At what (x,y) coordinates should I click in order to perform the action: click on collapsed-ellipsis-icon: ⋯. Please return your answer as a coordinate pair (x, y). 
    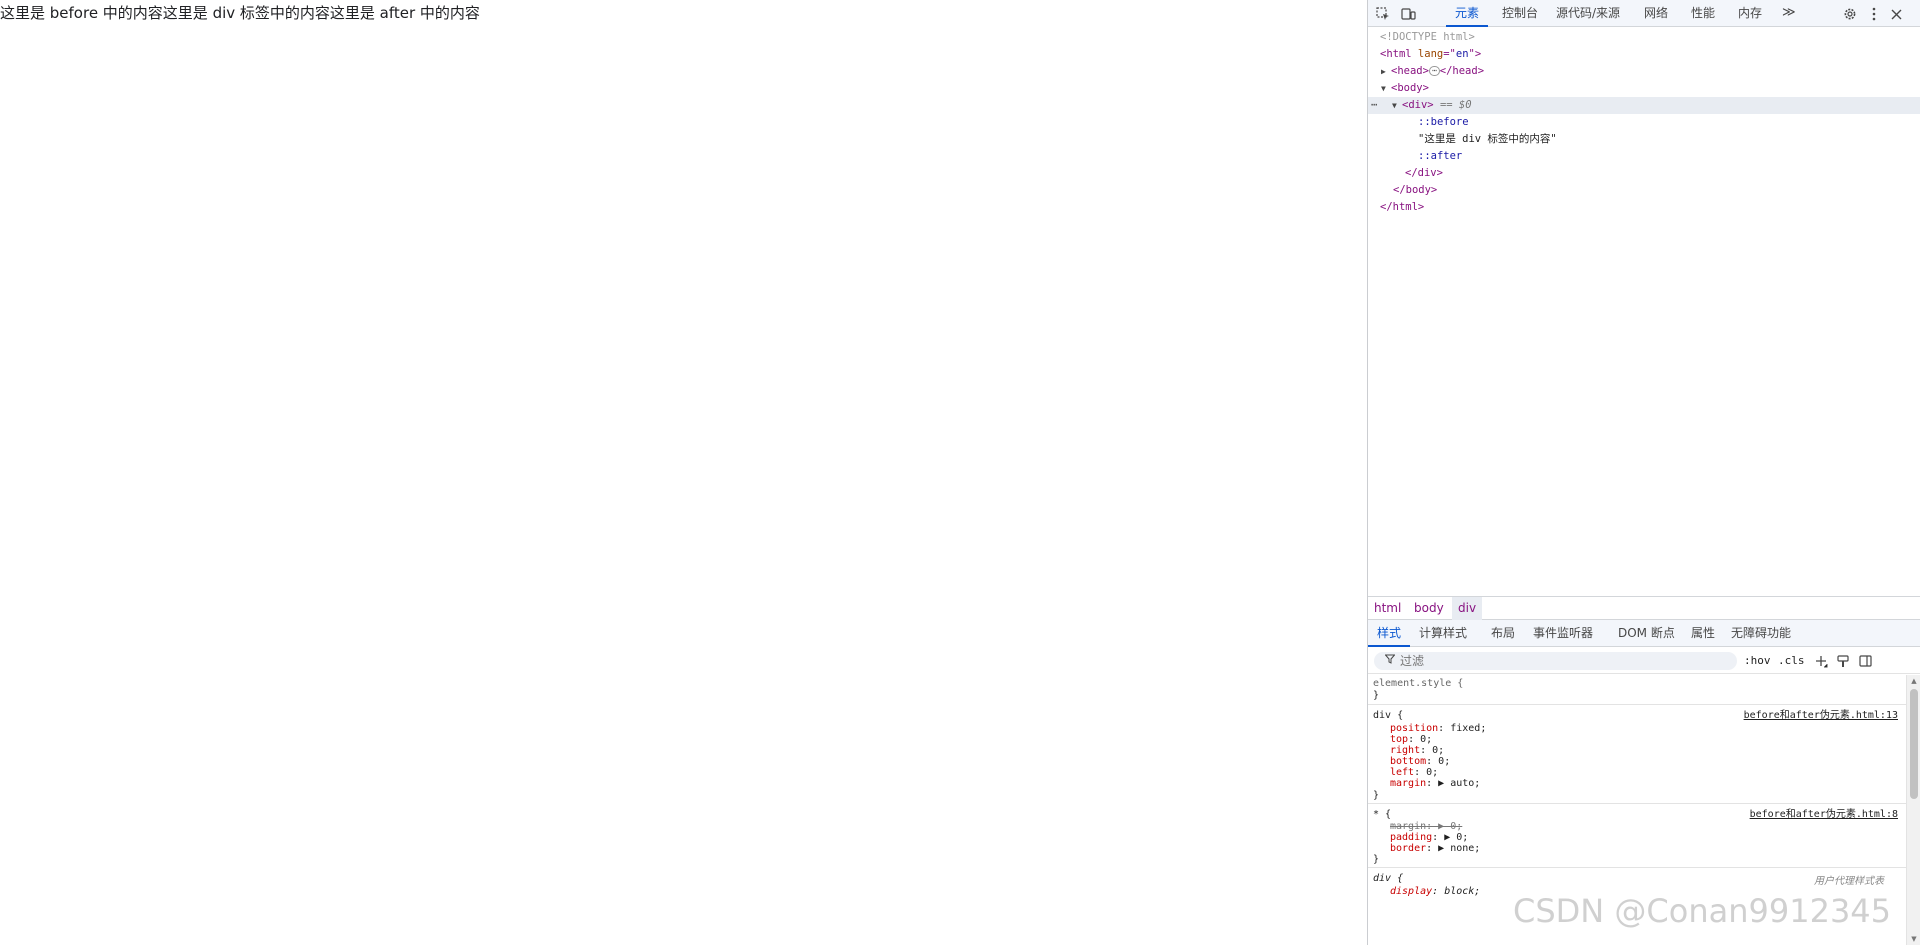
    Looking at the image, I should click on (1434, 71).